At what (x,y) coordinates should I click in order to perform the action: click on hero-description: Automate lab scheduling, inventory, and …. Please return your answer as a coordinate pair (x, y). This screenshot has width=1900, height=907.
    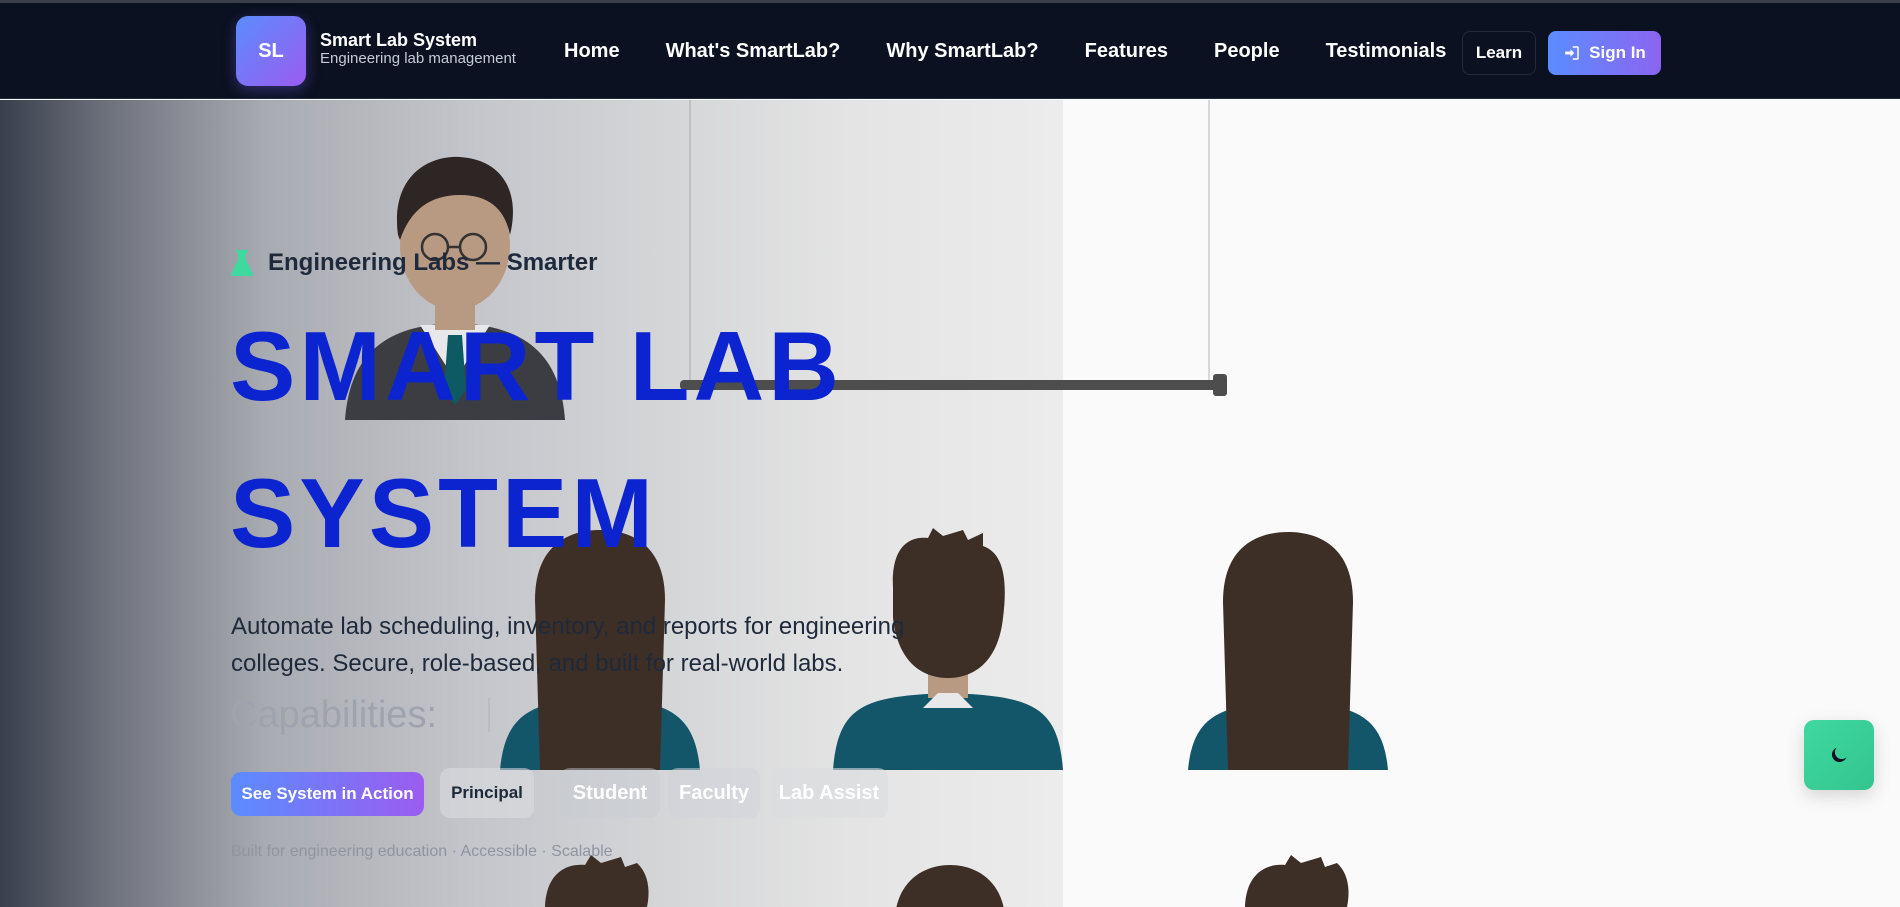
    Looking at the image, I should click on (568, 645).